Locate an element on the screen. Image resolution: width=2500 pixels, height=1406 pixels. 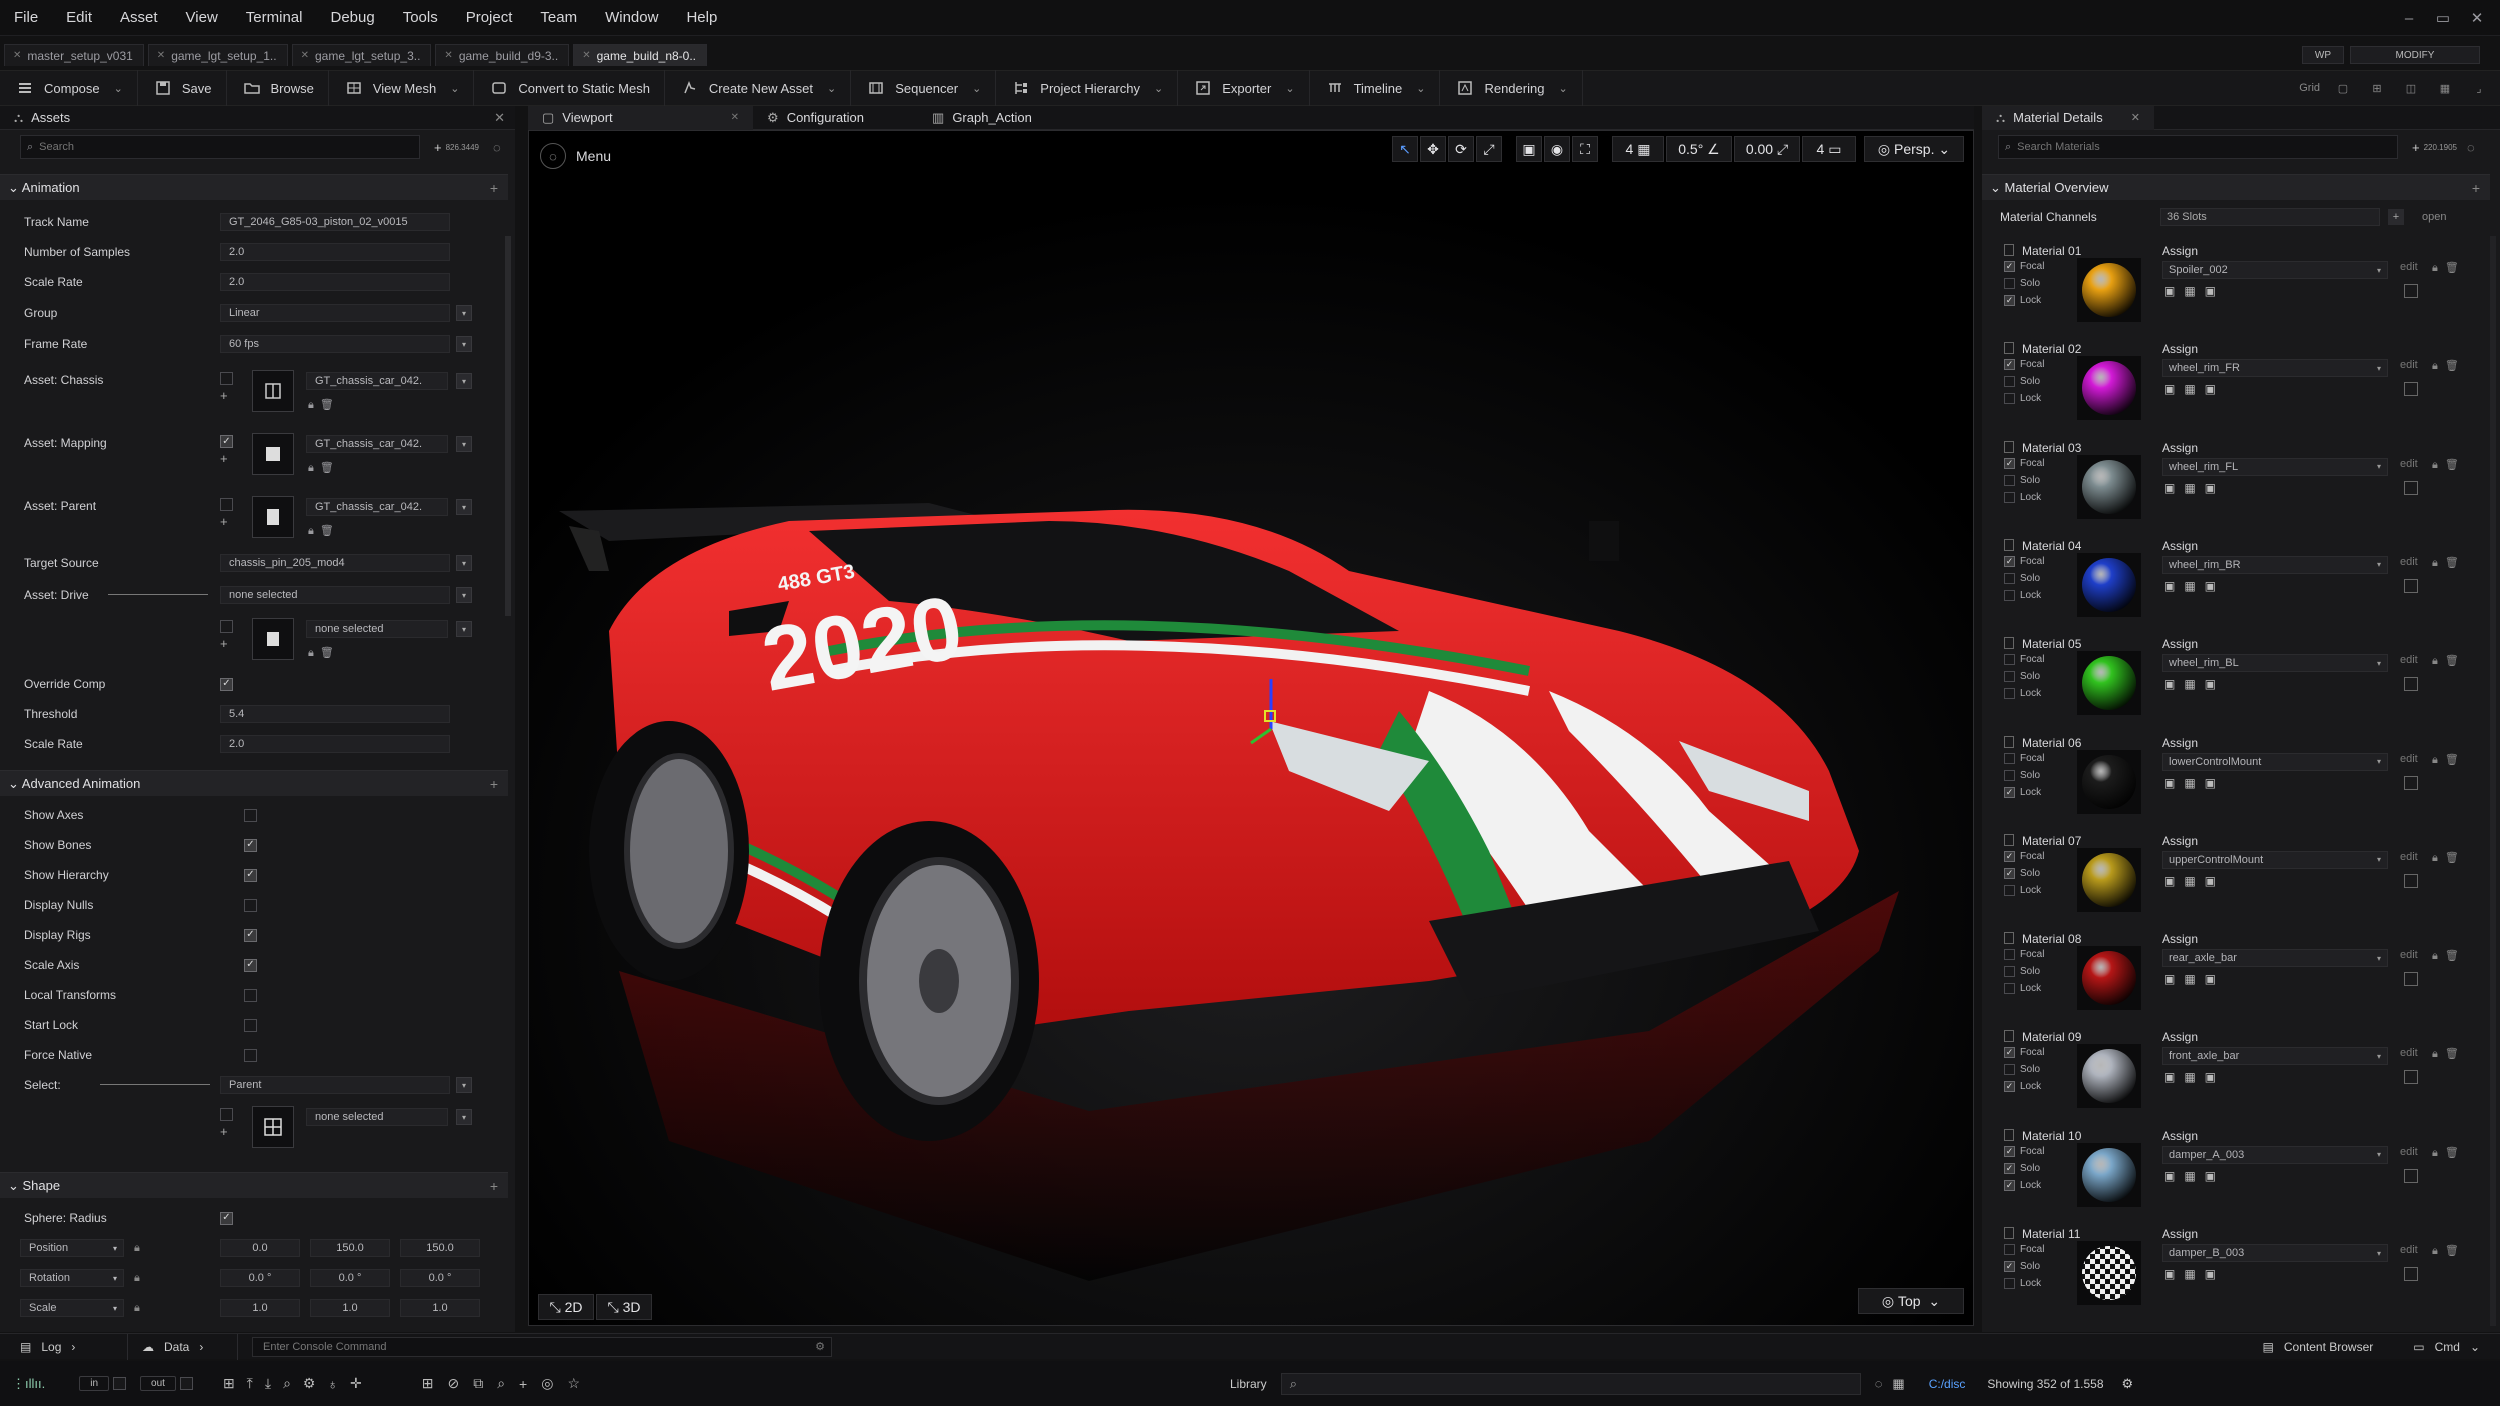
crosshair-icon: ✛ is located at coordinates (356, 1383).